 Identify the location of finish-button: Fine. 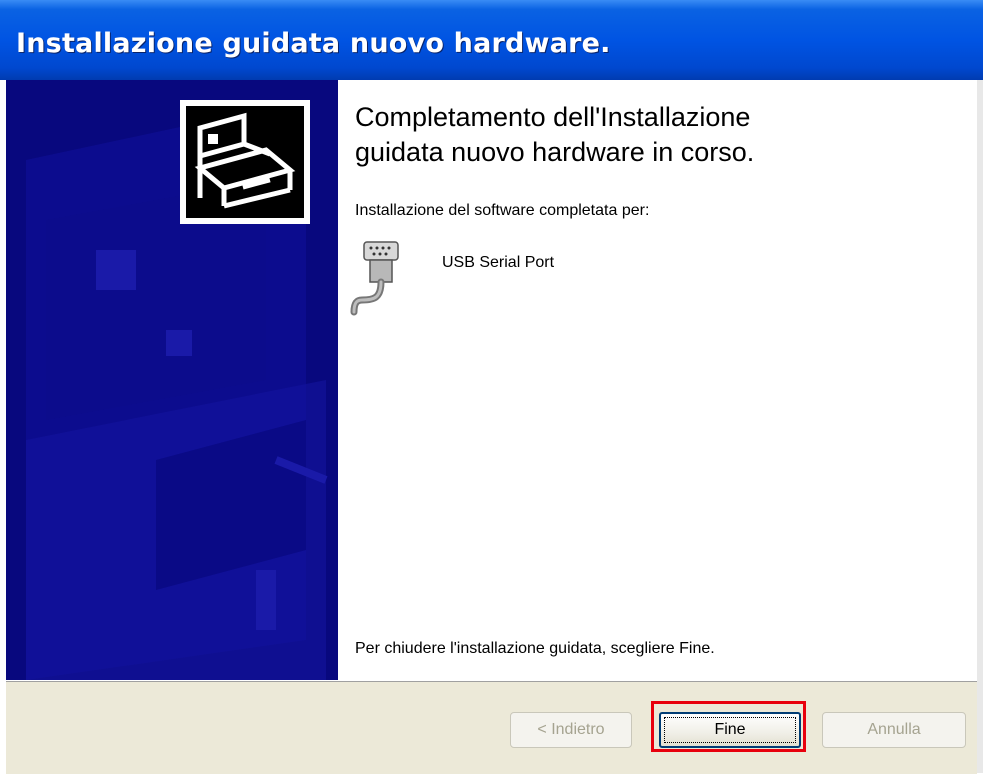
(730, 730).